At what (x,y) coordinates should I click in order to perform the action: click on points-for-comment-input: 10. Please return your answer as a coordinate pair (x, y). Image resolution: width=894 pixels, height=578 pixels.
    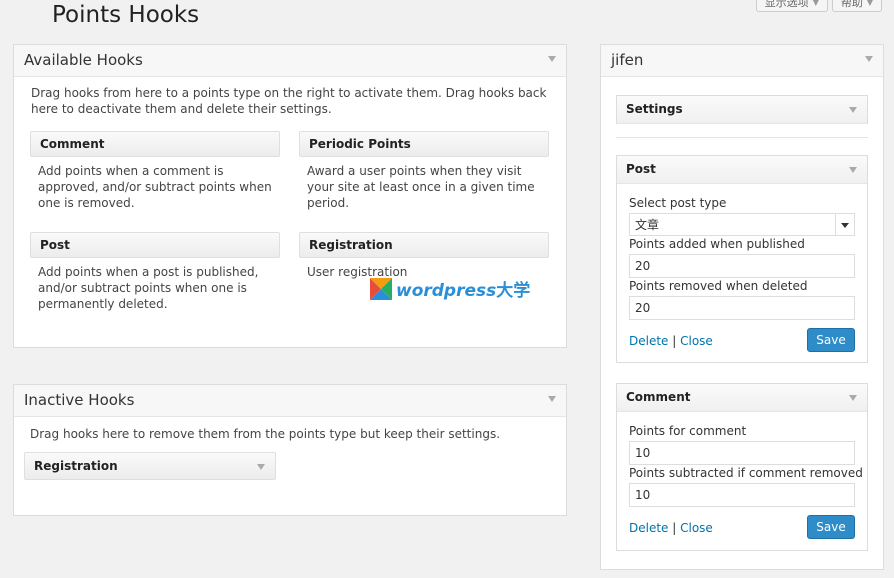
    Looking at the image, I should click on (742, 453).